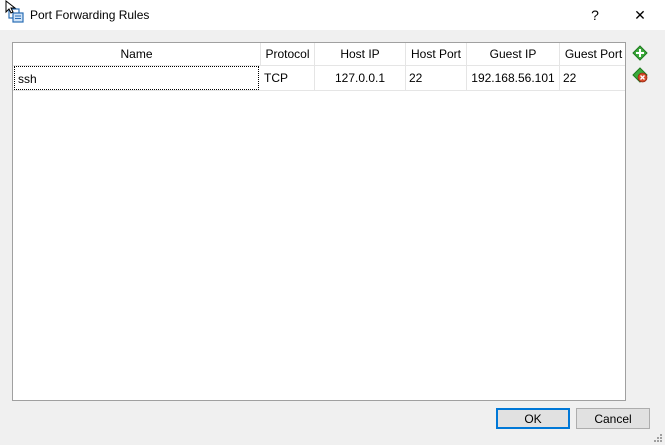 This screenshot has width=665, height=445. I want to click on resize-grip-icon, so click(657, 437).